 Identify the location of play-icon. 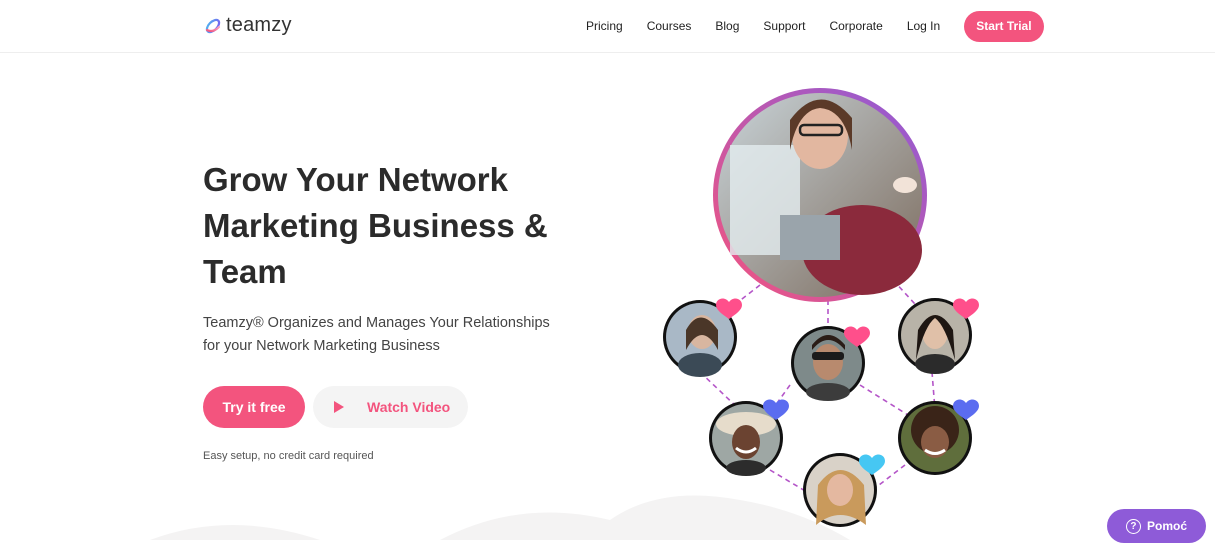
(339, 407).